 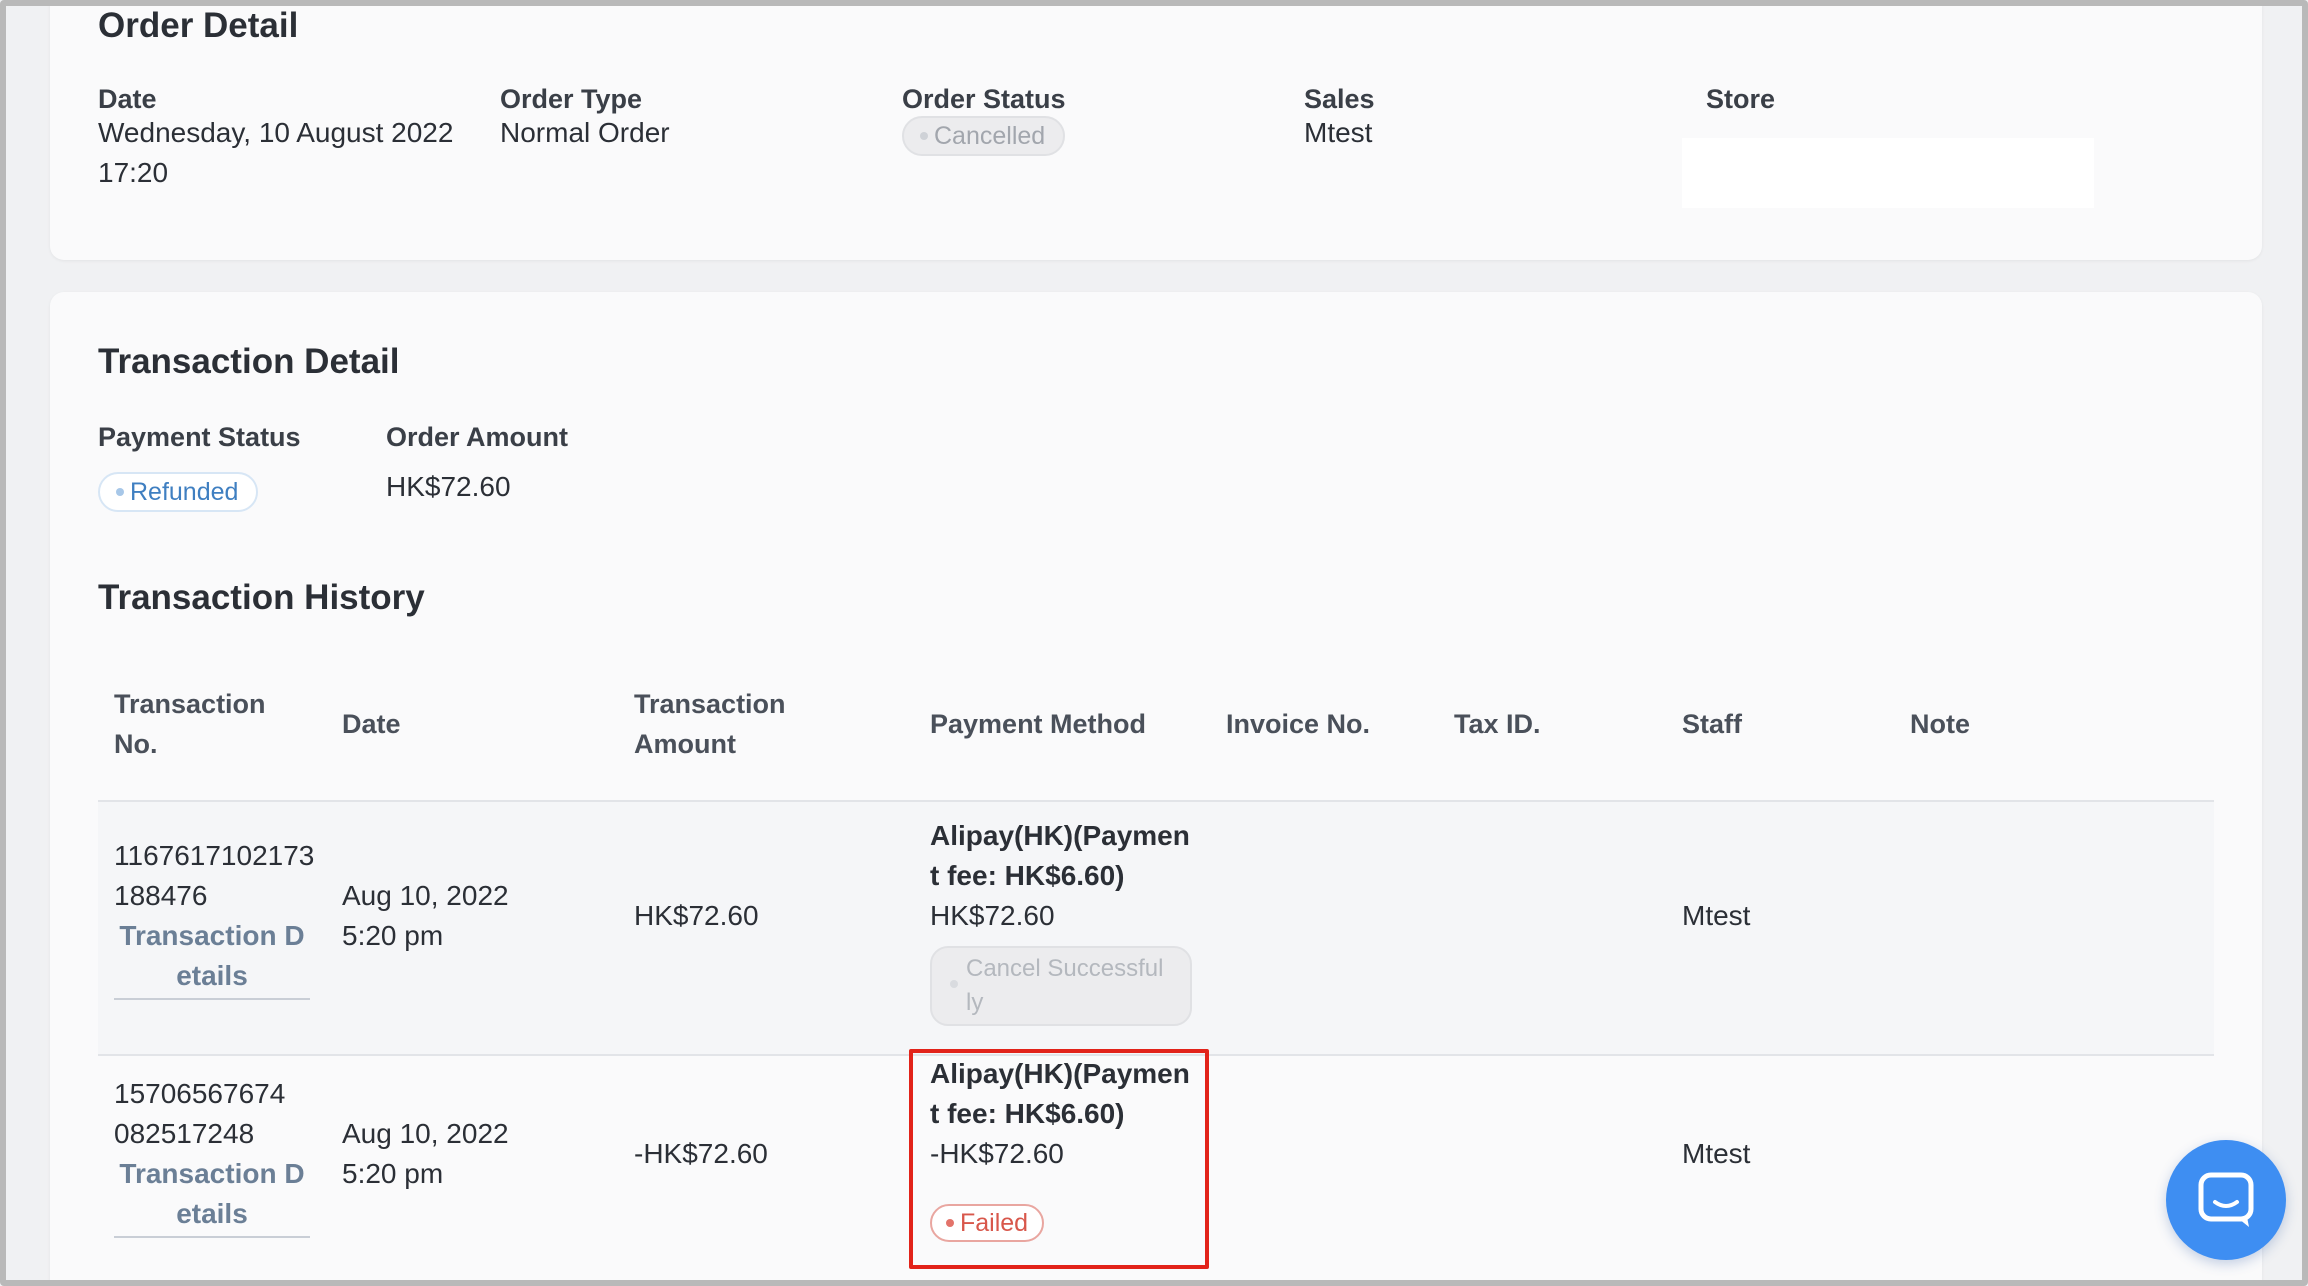 I want to click on row2-staff: Mtest, so click(x=1716, y=1153).